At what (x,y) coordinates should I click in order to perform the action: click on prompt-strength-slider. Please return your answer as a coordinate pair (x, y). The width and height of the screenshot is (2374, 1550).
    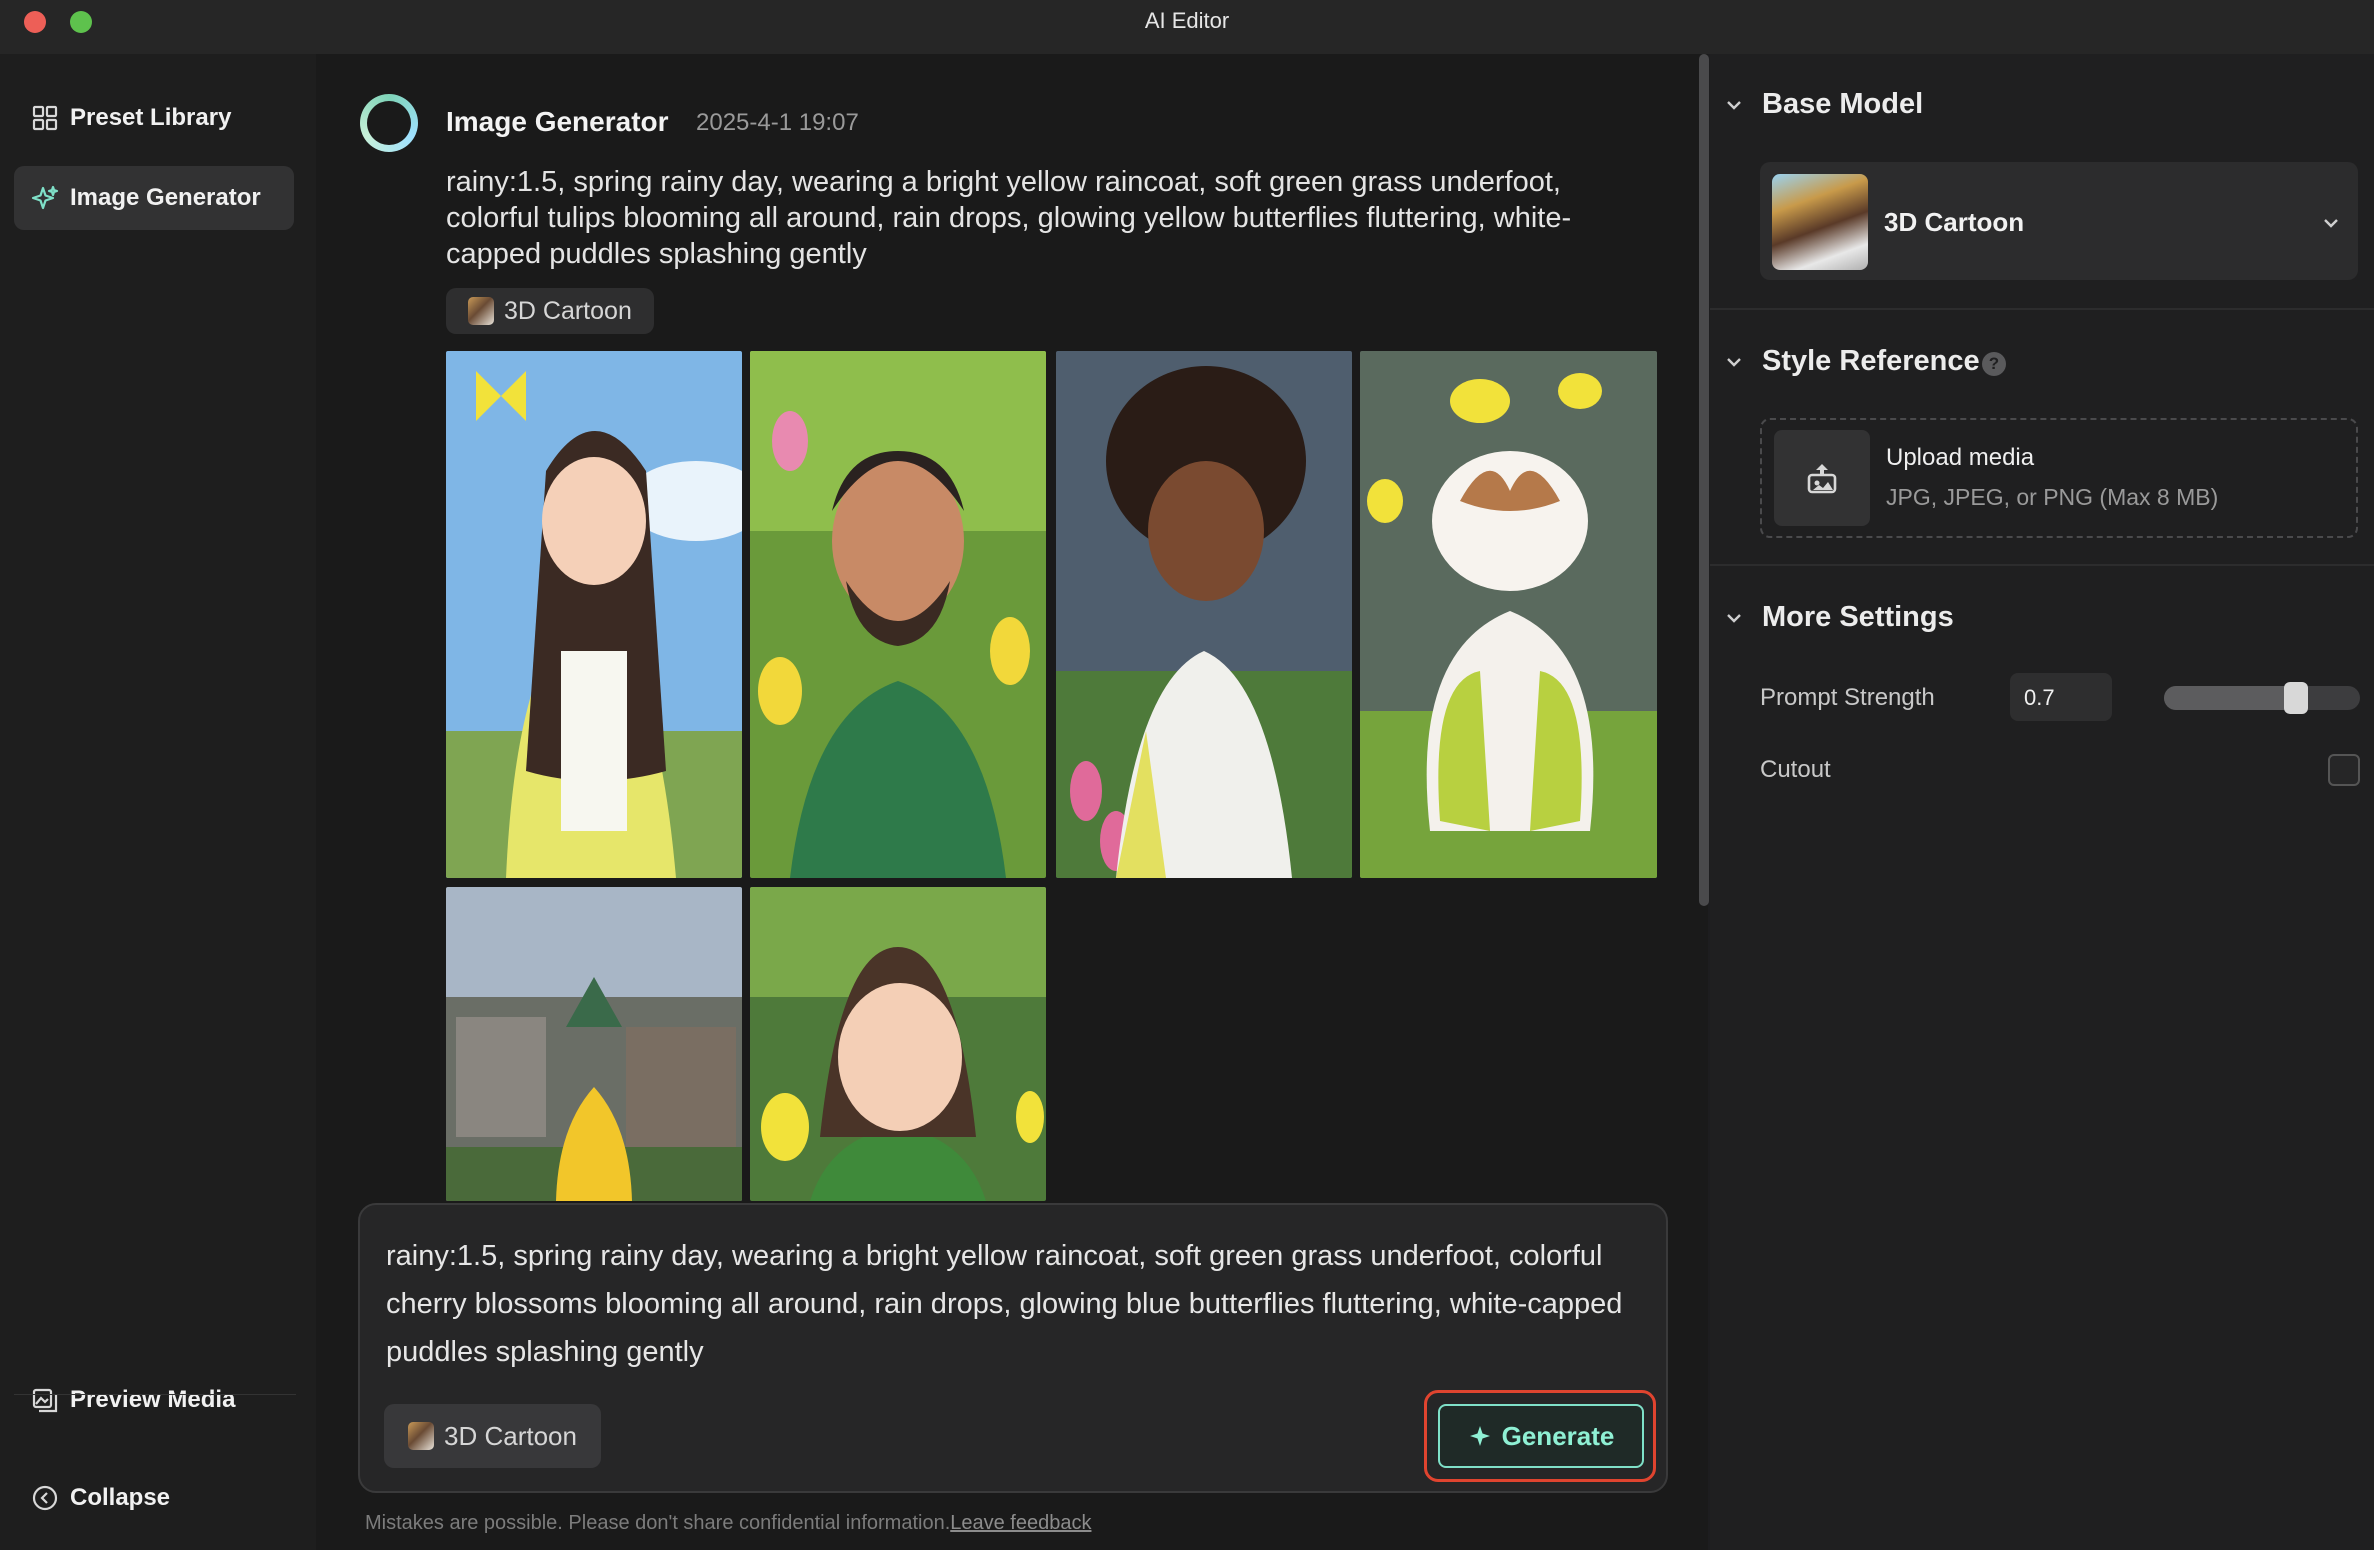
    Looking at the image, I should click on (2262, 698).